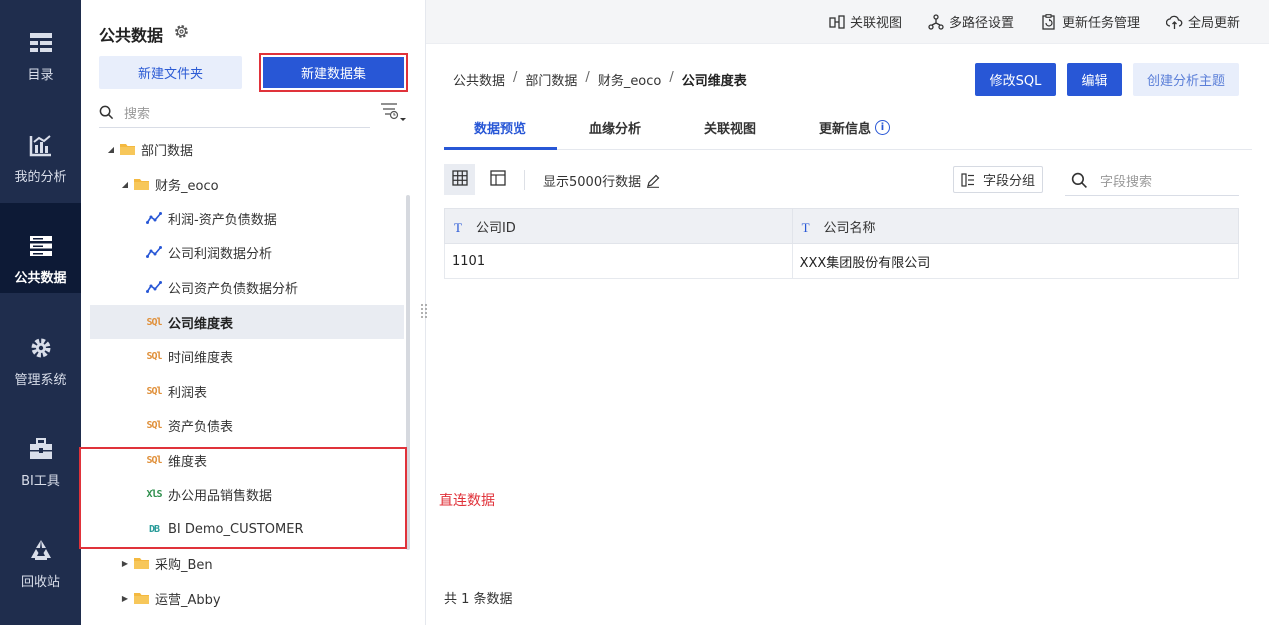  I want to click on tab-lineage: 血缘分析, so click(615, 127).